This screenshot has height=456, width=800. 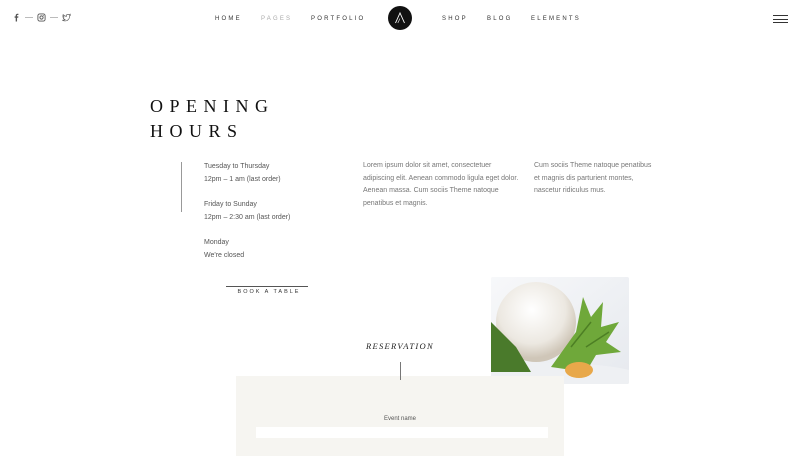 What do you see at coordinates (338, 19) in the screenshot?
I see `nav-portfolio: Portfolio` at bounding box center [338, 19].